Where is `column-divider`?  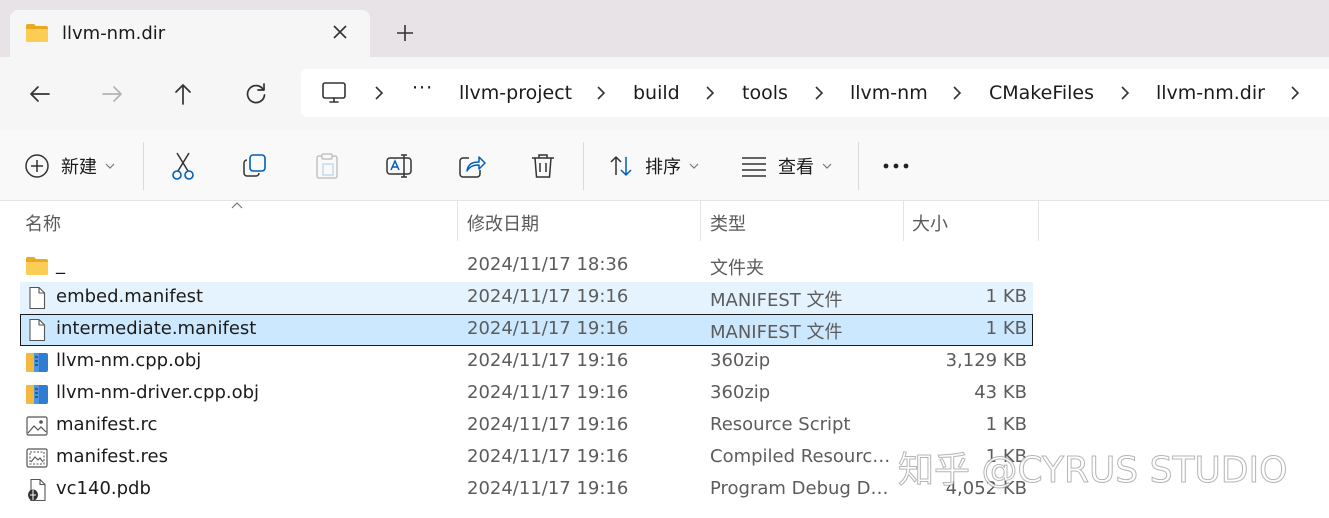
column-divider is located at coordinates (1038, 221).